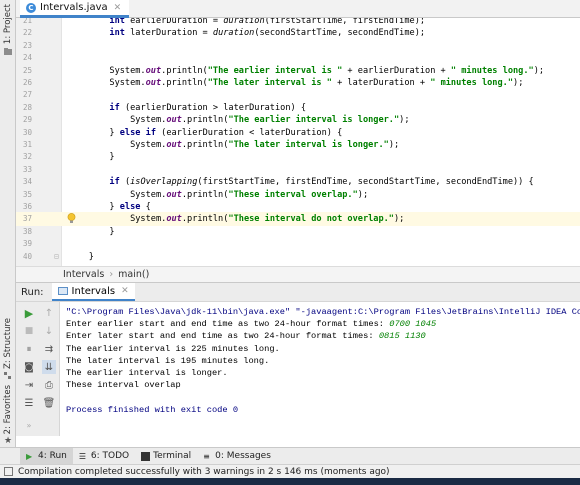 The height and width of the screenshot is (485, 580). I want to click on print-icon: ⎙, so click(49, 385).